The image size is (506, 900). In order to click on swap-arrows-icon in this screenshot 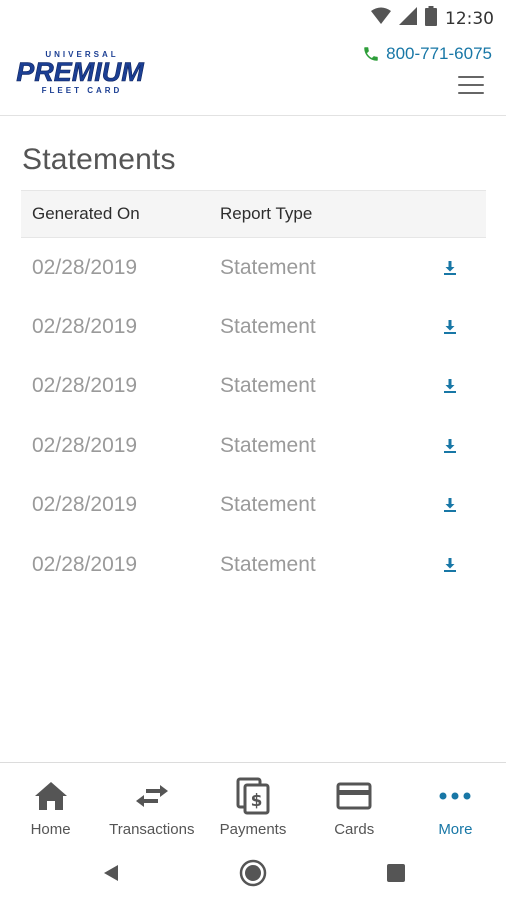, I will do `click(152, 796)`.